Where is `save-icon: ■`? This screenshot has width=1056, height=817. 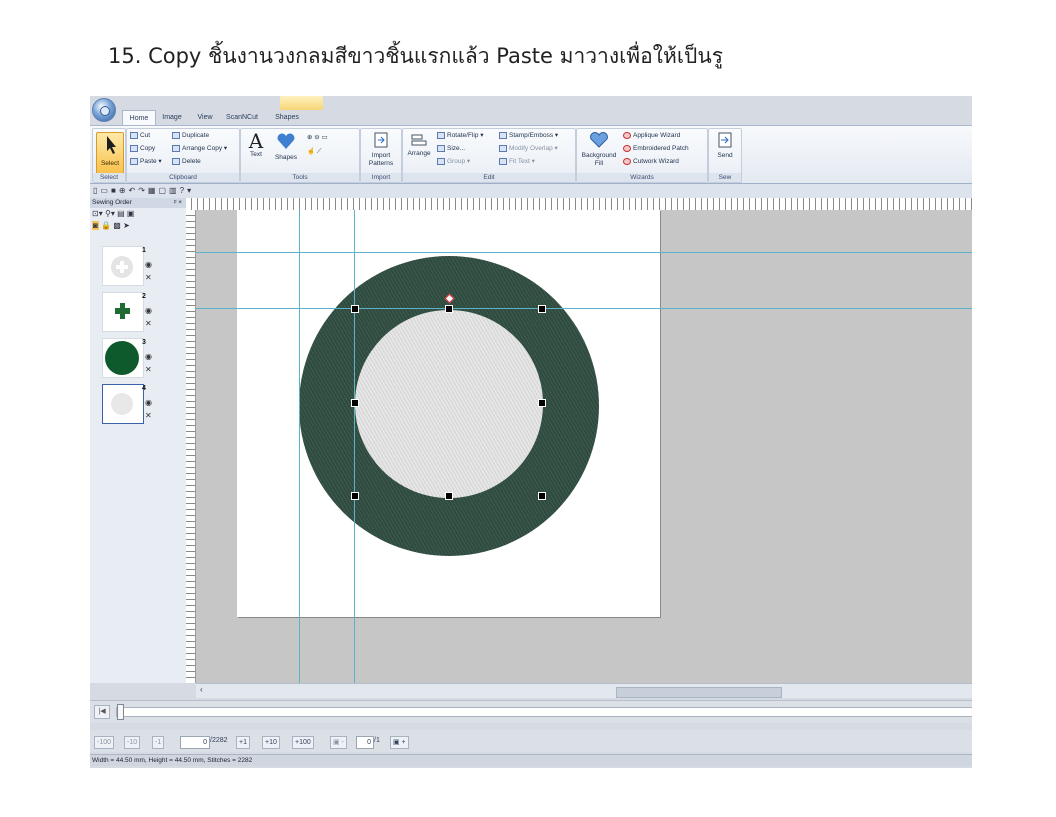 save-icon: ■ is located at coordinates (113, 190).